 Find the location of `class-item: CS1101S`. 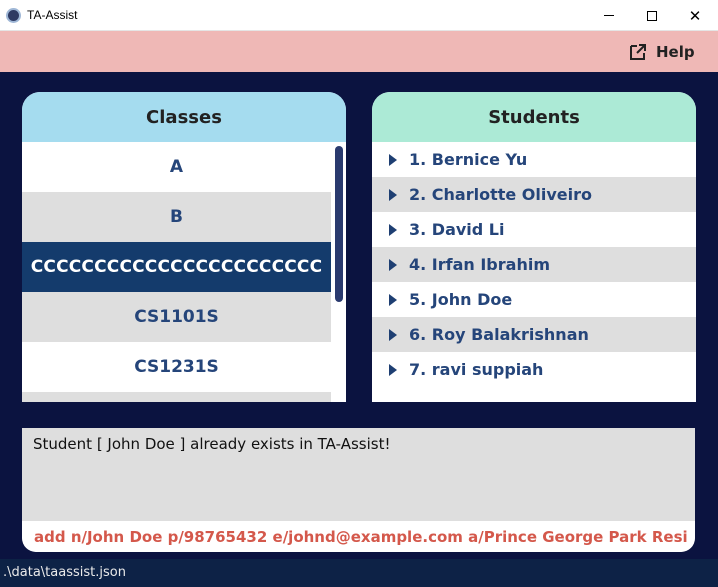

class-item: CS1101S is located at coordinates (176, 317).